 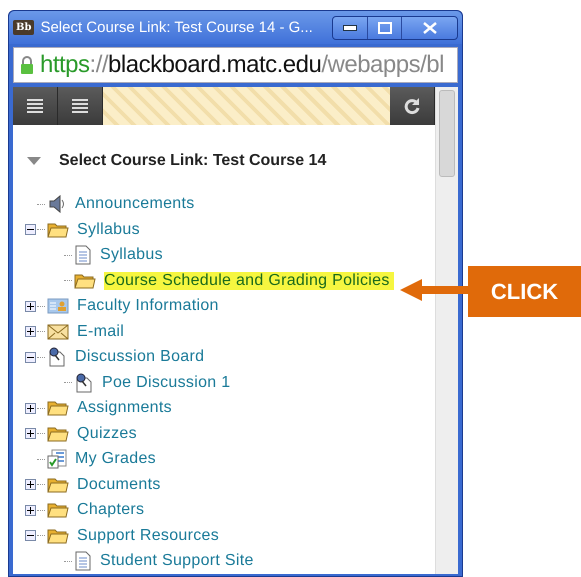 I want to click on tree-link: Documents, so click(x=119, y=485).